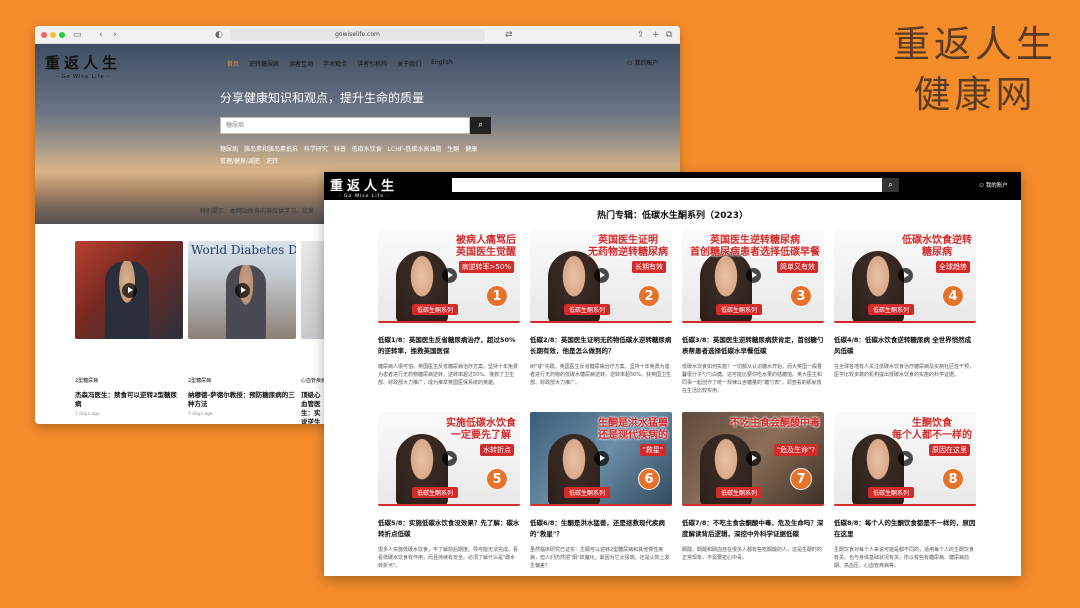 The image size is (1080, 608). What do you see at coordinates (601, 529) in the screenshot?
I see `featured-card-title: 低碳6/8：生酮是洪水猛兽，还是拯救现代疾病的"救星"？` at bounding box center [601, 529].